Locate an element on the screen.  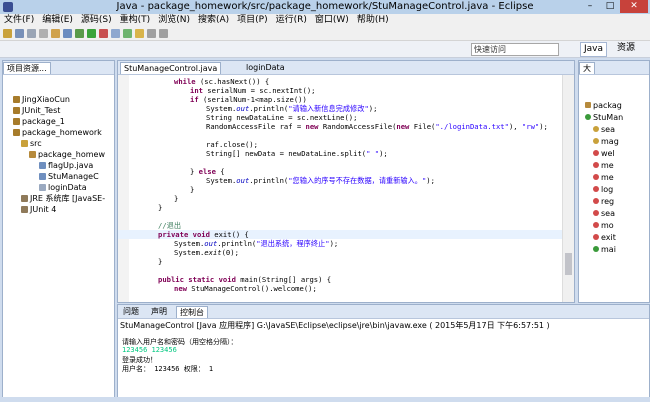
close-button: ✕ is located at coordinates (634, 6).